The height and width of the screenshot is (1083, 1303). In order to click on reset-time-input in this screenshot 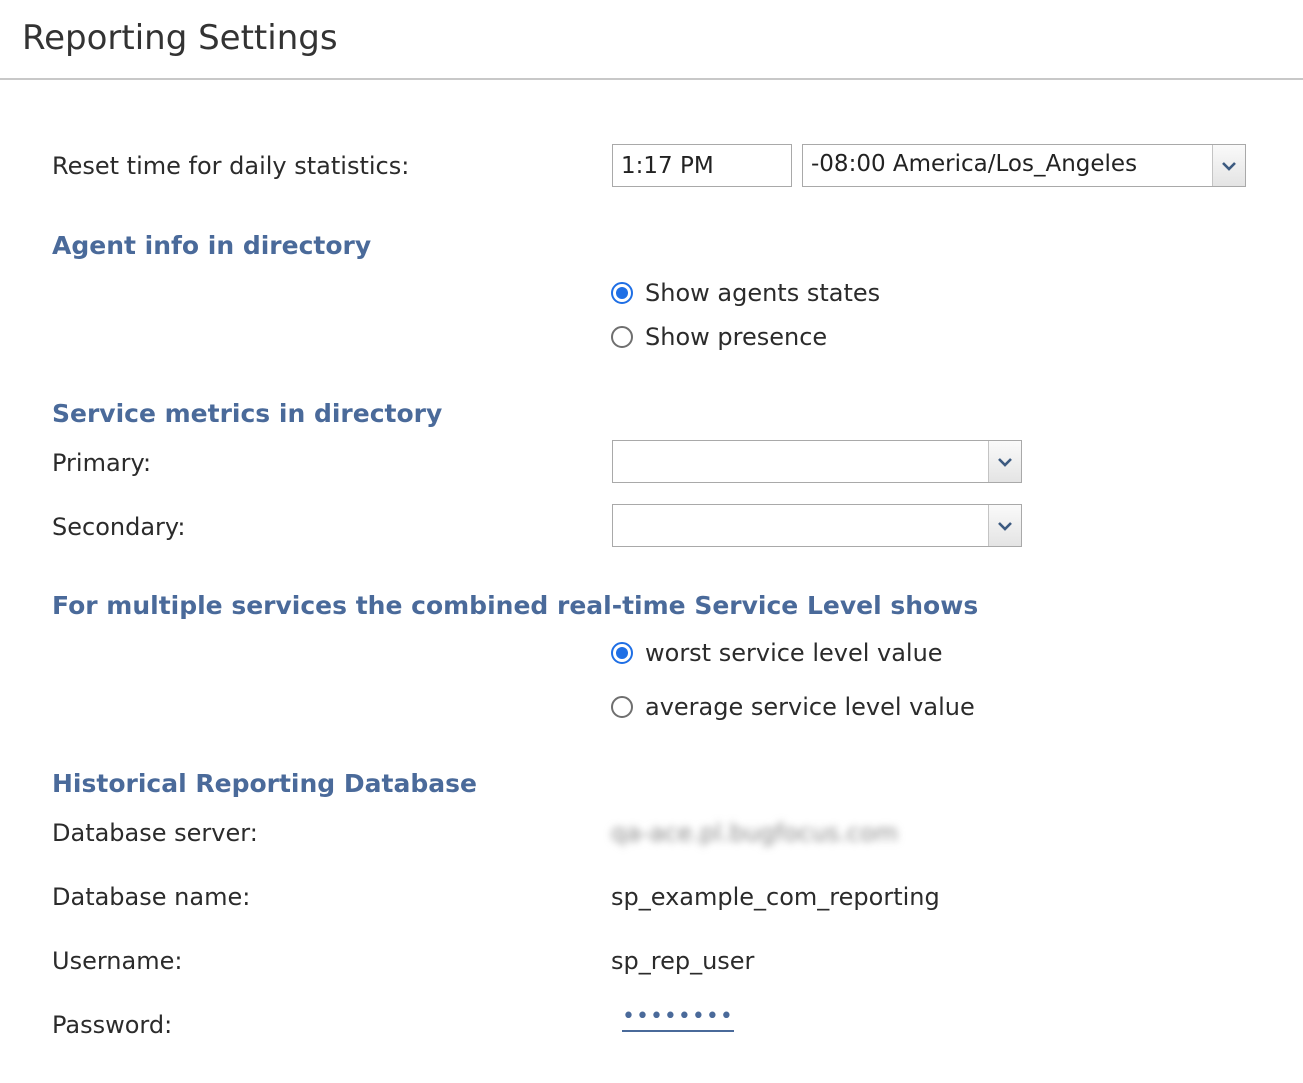, I will do `click(702, 165)`.